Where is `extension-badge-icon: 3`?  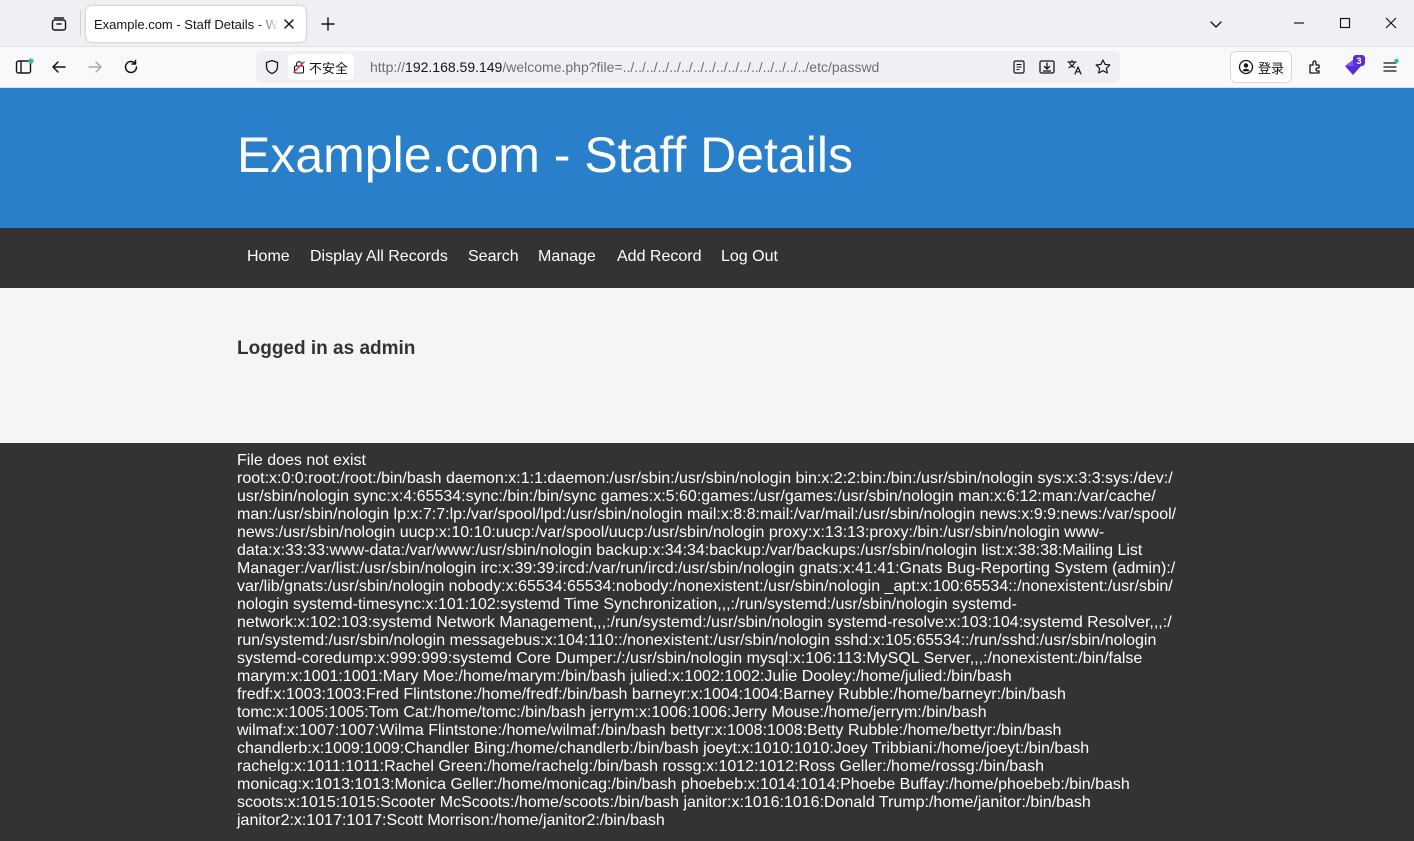
extension-badge-icon: 3 is located at coordinates (1353, 67).